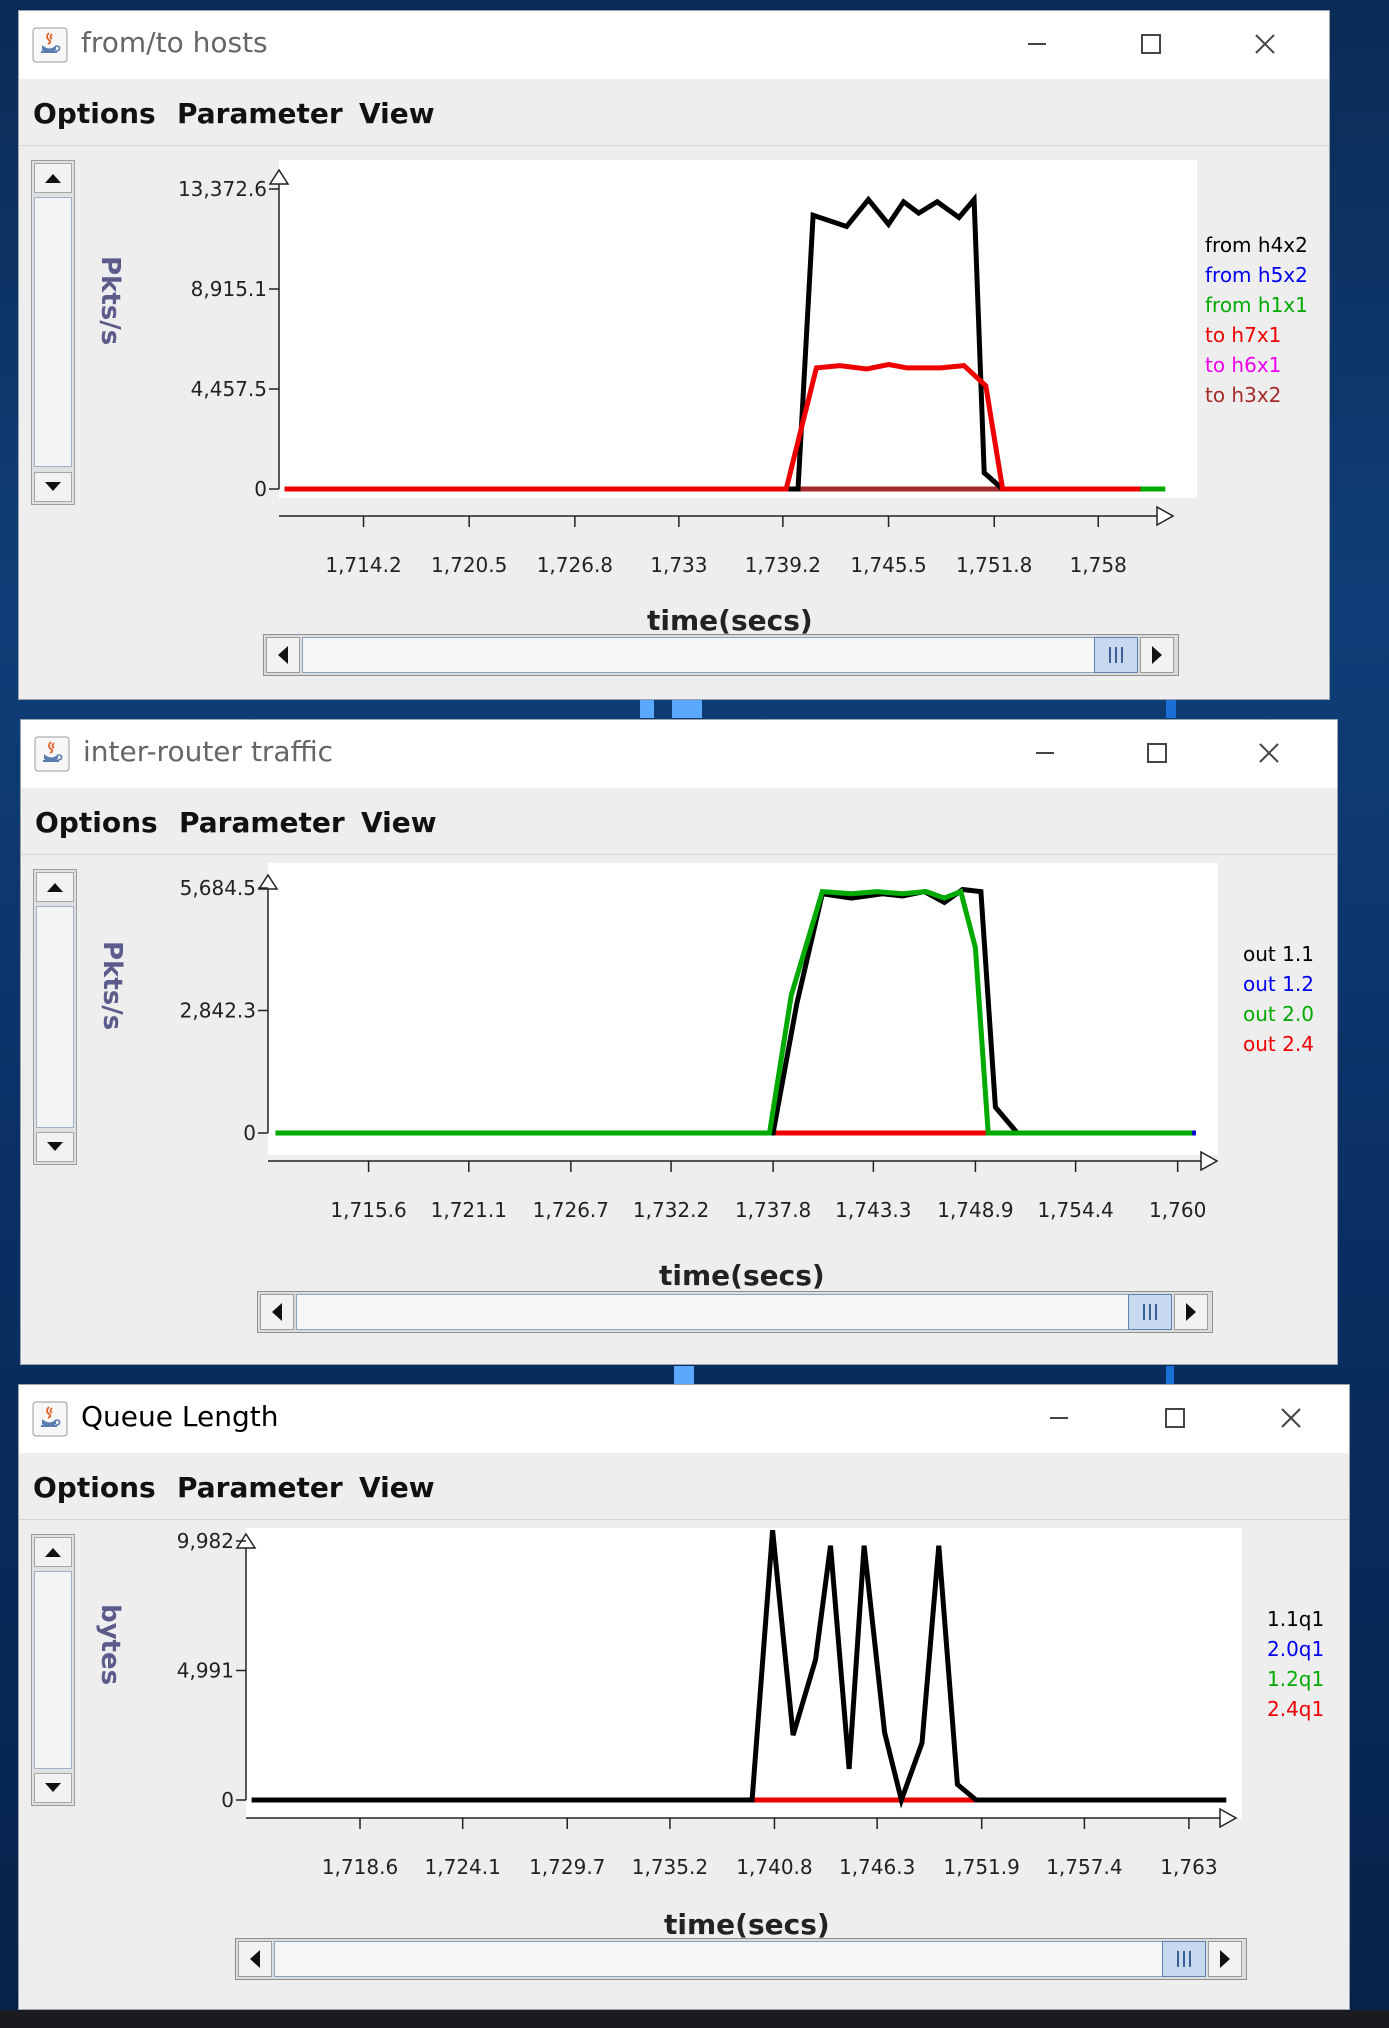 Image resolution: width=1389 pixels, height=2028 pixels. I want to click on legend-item: from h1x1, so click(1256, 305).